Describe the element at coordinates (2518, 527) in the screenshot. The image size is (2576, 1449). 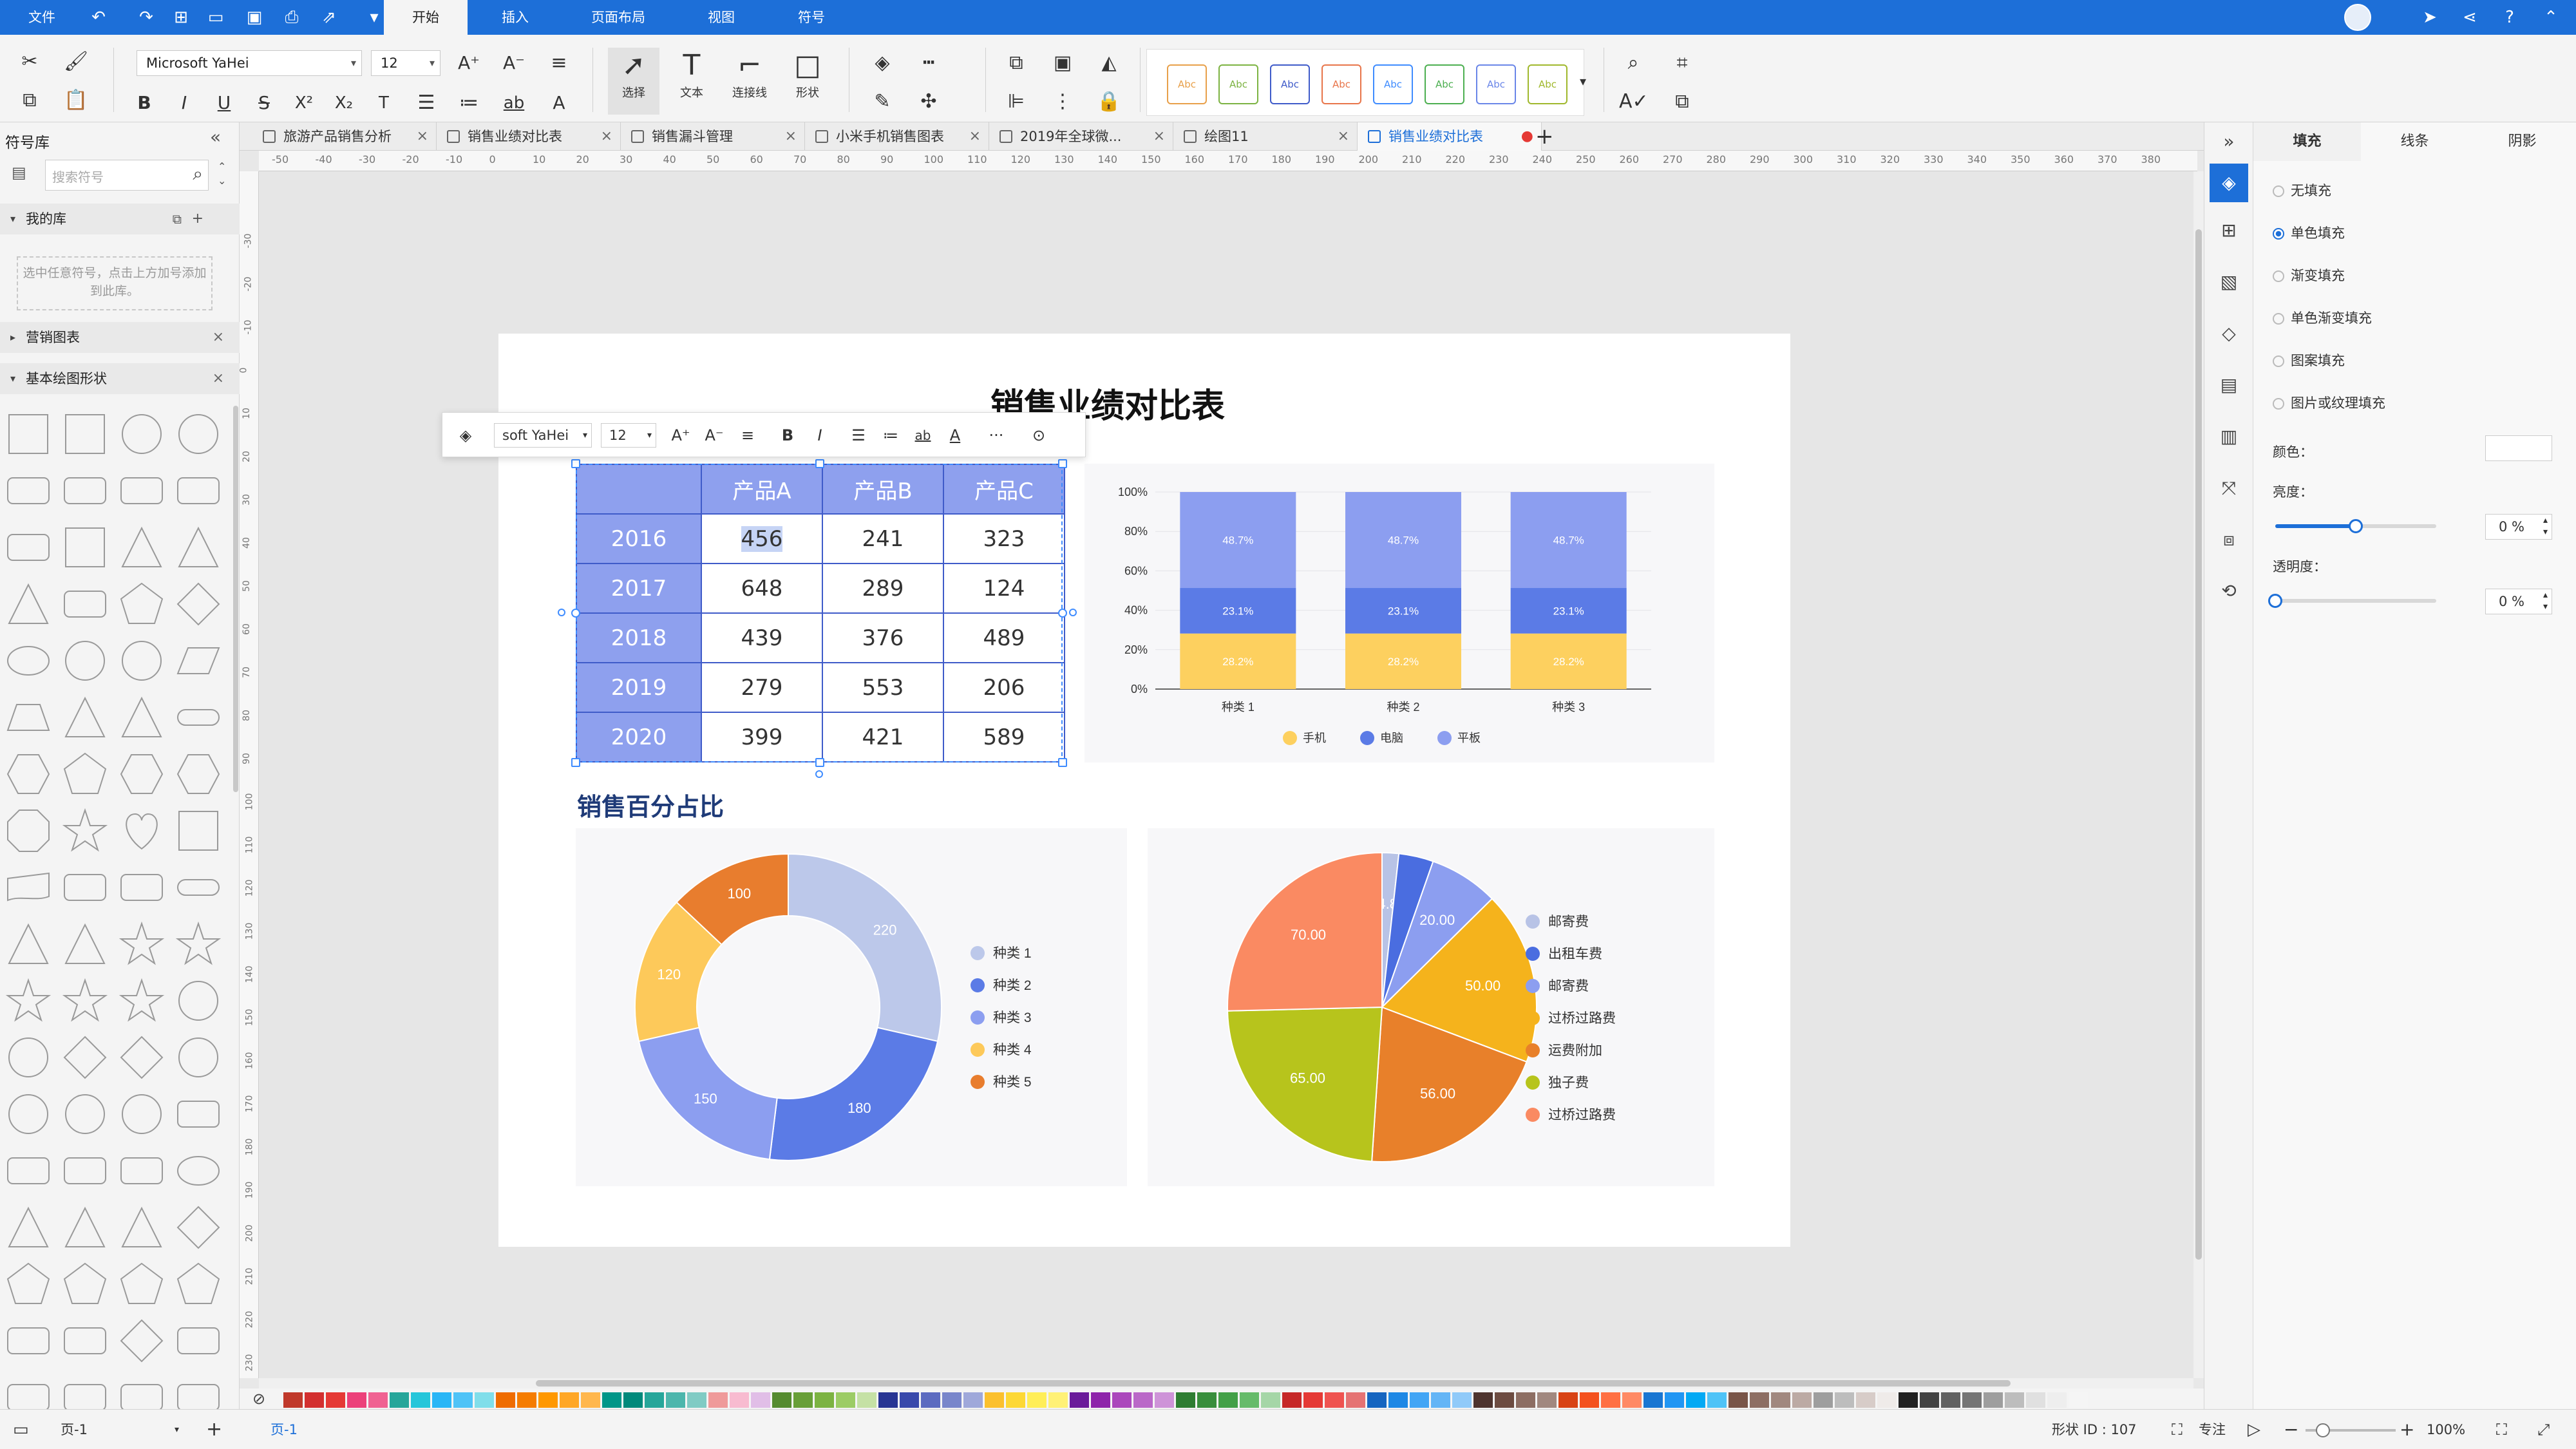
I see `brightness-input: 0 % ▴ ▾` at that location.